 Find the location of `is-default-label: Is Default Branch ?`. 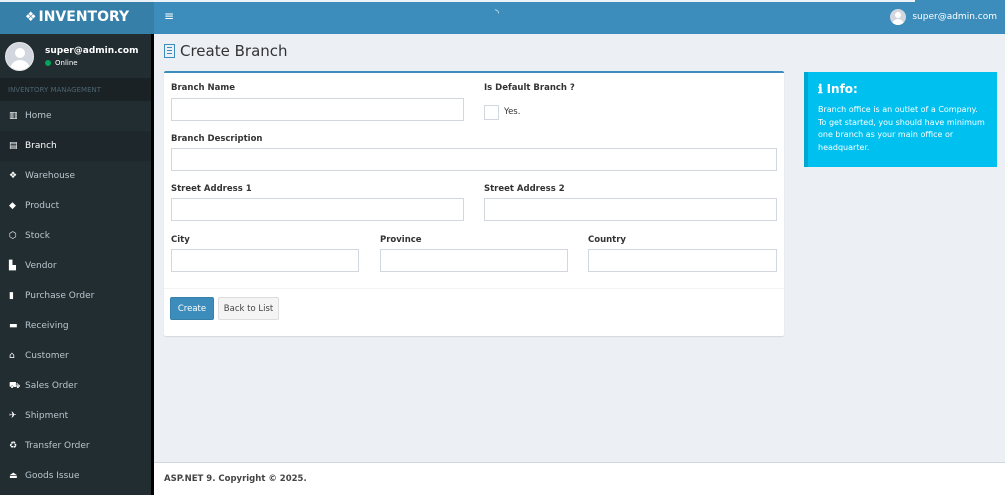

is-default-label: Is Default Branch ? is located at coordinates (529, 88).